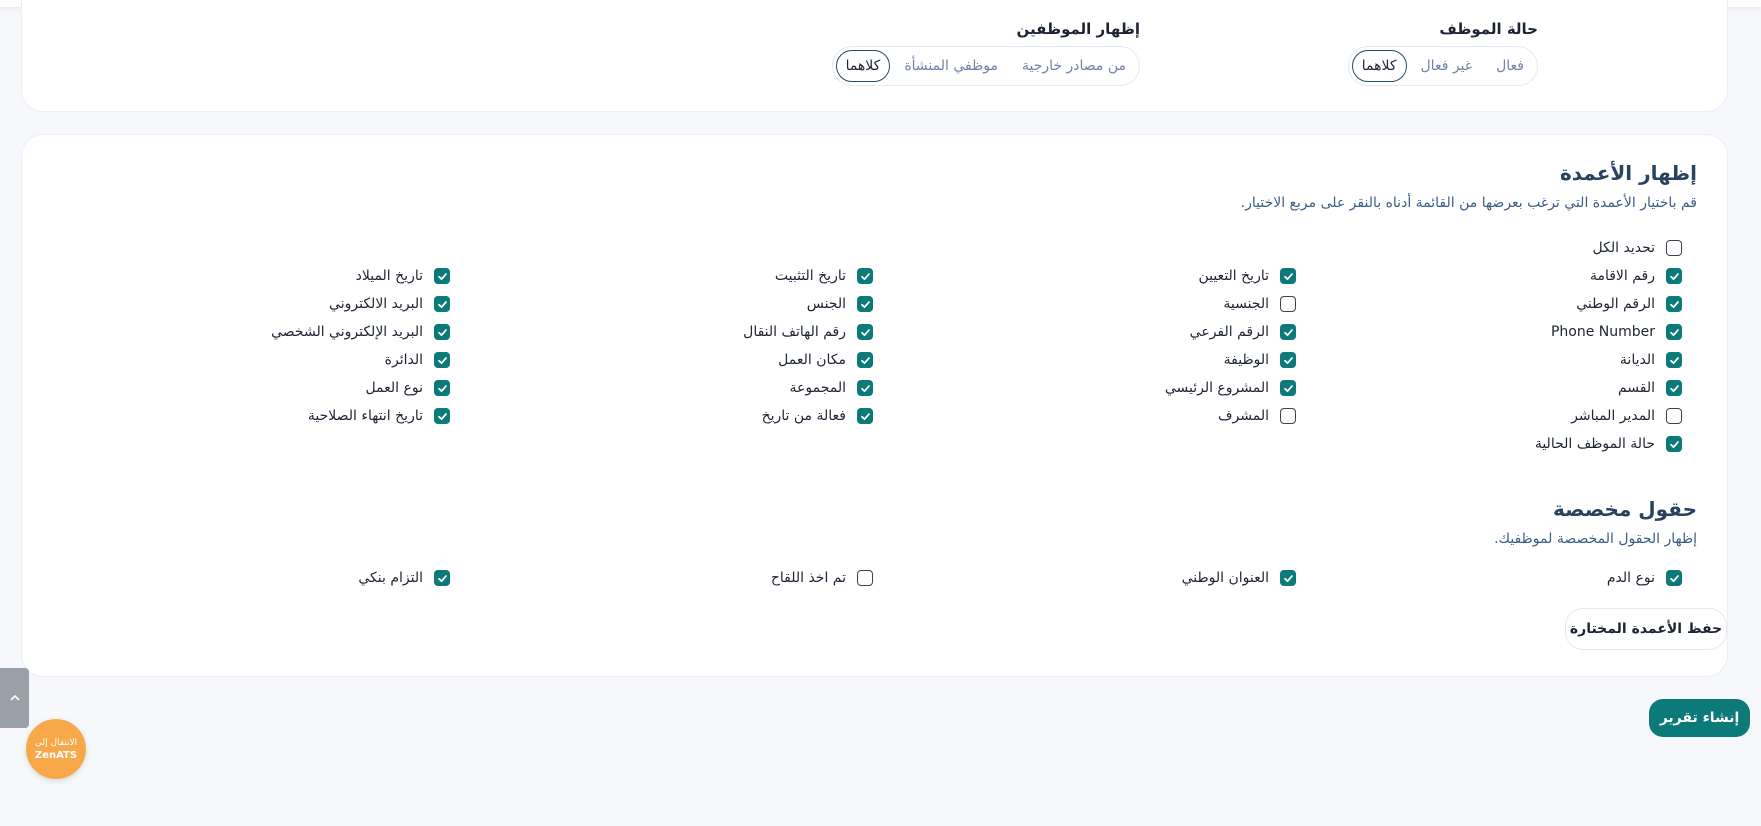 This screenshot has height=826, width=1761. What do you see at coordinates (1636, 276) in the screenshot?
I see `column-option: رقم الاقامة` at bounding box center [1636, 276].